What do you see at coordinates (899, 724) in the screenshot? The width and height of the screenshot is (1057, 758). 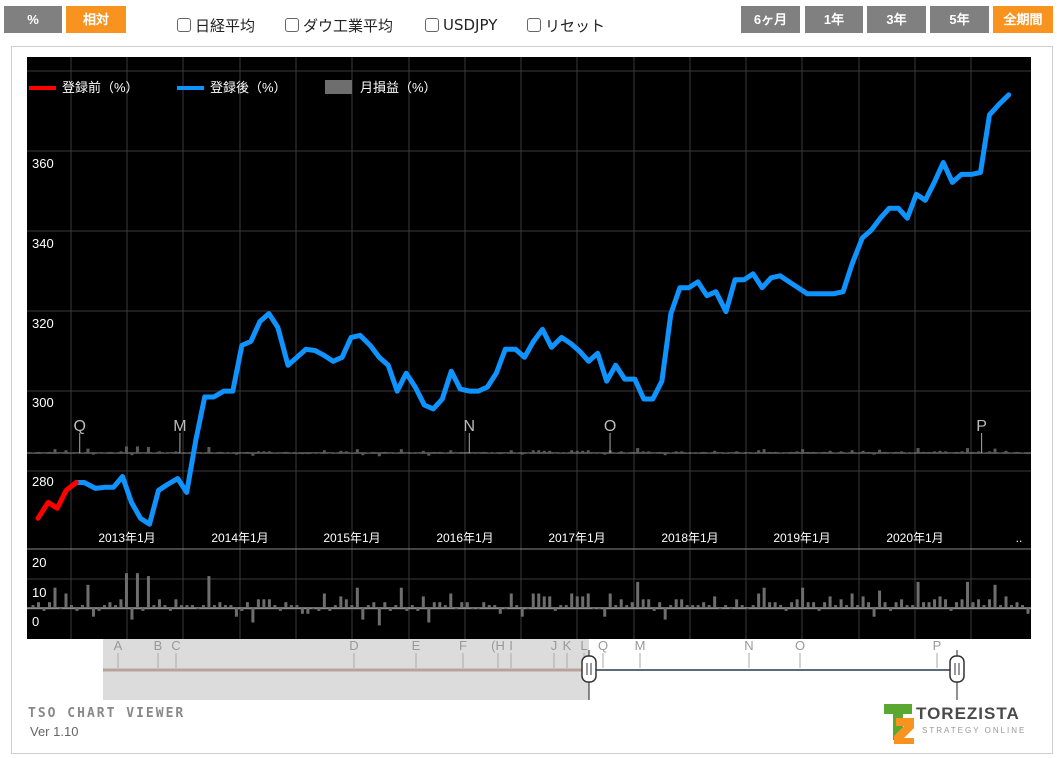 I see `torezista-logo-icon` at bounding box center [899, 724].